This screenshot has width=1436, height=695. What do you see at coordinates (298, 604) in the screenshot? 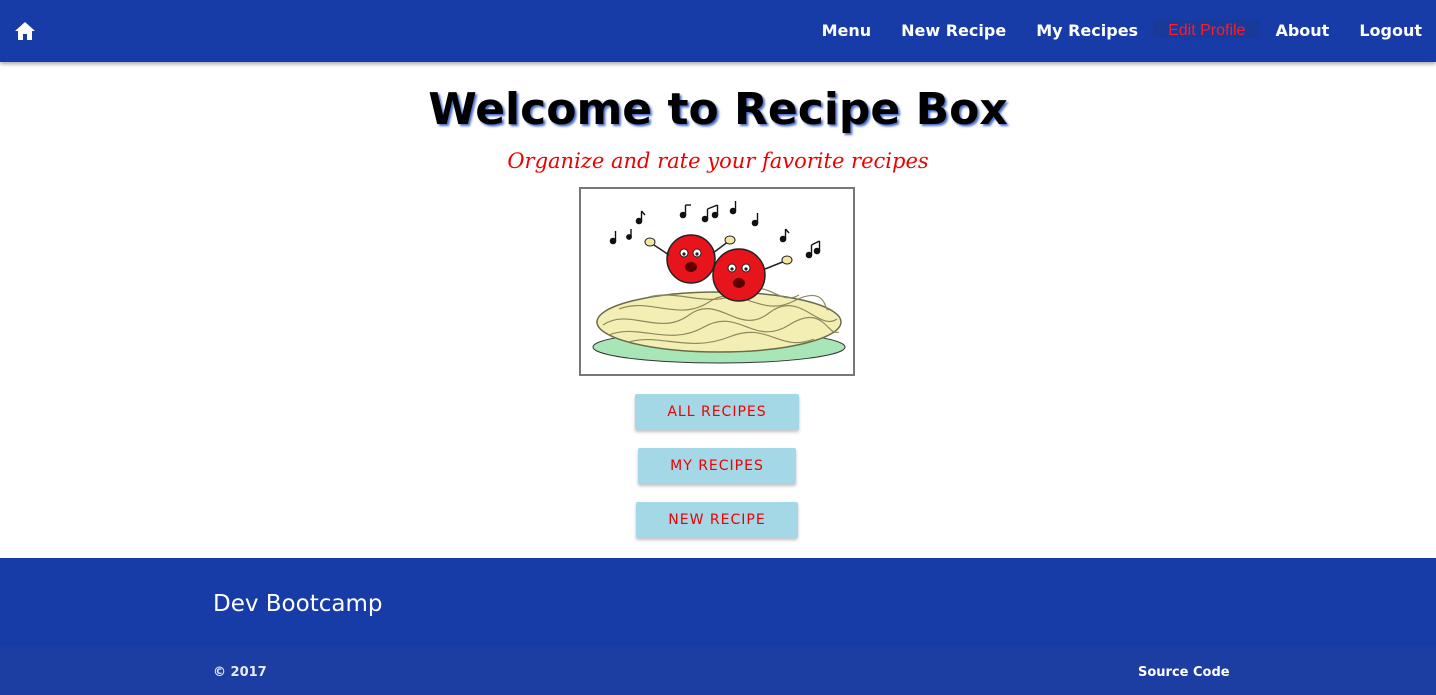
I see `footer-brand: Dev Bootcamp` at bounding box center [298, 604].